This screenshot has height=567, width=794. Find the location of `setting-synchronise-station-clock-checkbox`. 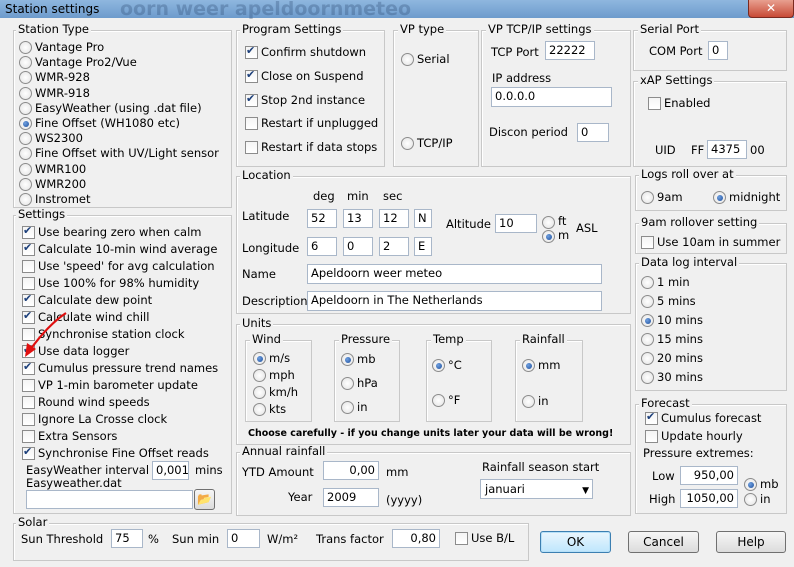

setting-synchronise-station-clock-checkbox is located at coordinates (28, 334).